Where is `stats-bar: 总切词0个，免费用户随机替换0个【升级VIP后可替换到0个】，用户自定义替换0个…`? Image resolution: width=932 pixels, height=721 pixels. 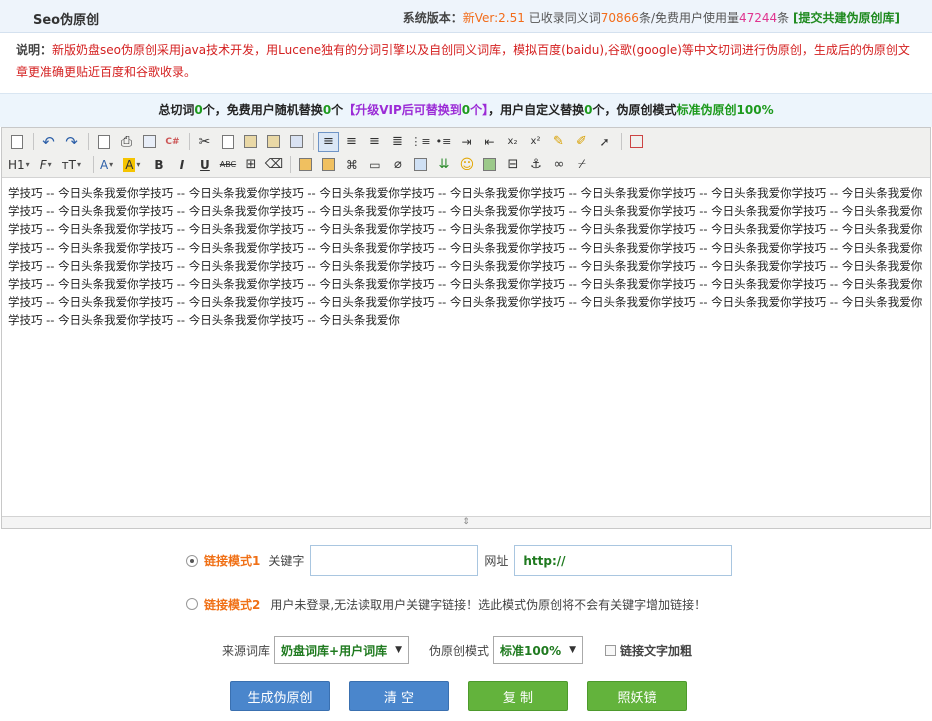 stats-bar: 总切词0个，免费用户随机替换0个【升级VIP后可替换到0个】，用户自定义替换0个… is located at coordinates (466, 110).